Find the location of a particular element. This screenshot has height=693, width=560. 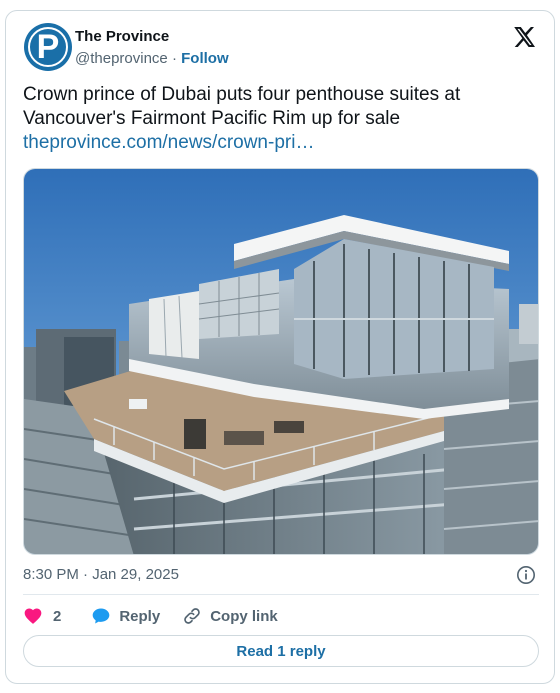

link-icon is located at coordinates (192, 616).